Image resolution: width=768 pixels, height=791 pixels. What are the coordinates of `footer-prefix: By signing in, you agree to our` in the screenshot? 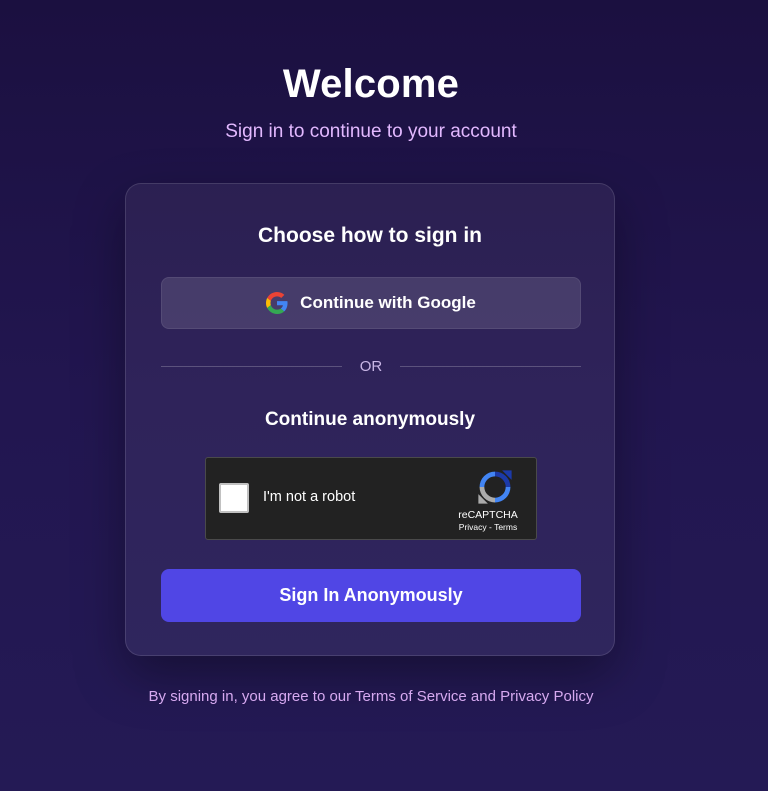 It's located at (252, 696).